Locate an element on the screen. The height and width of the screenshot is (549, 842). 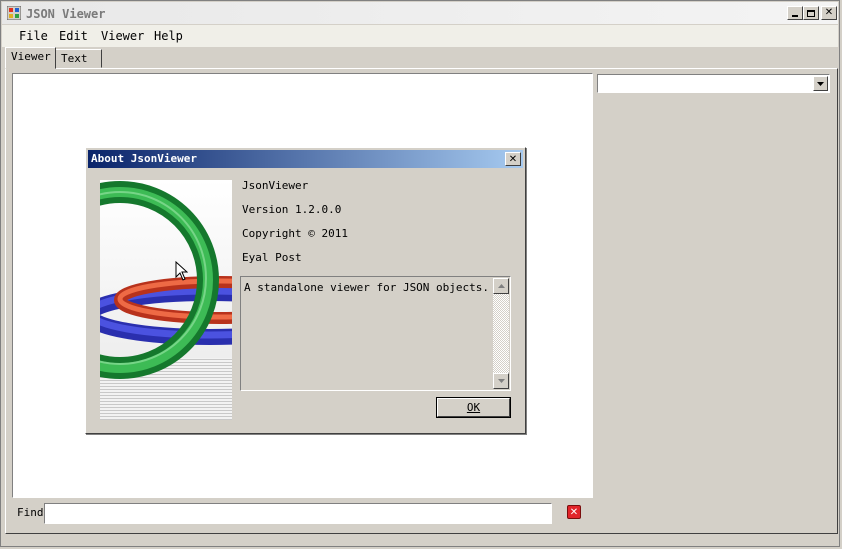
menu-bar: File Edit Viewer Help is located at coordinates (420, 36).